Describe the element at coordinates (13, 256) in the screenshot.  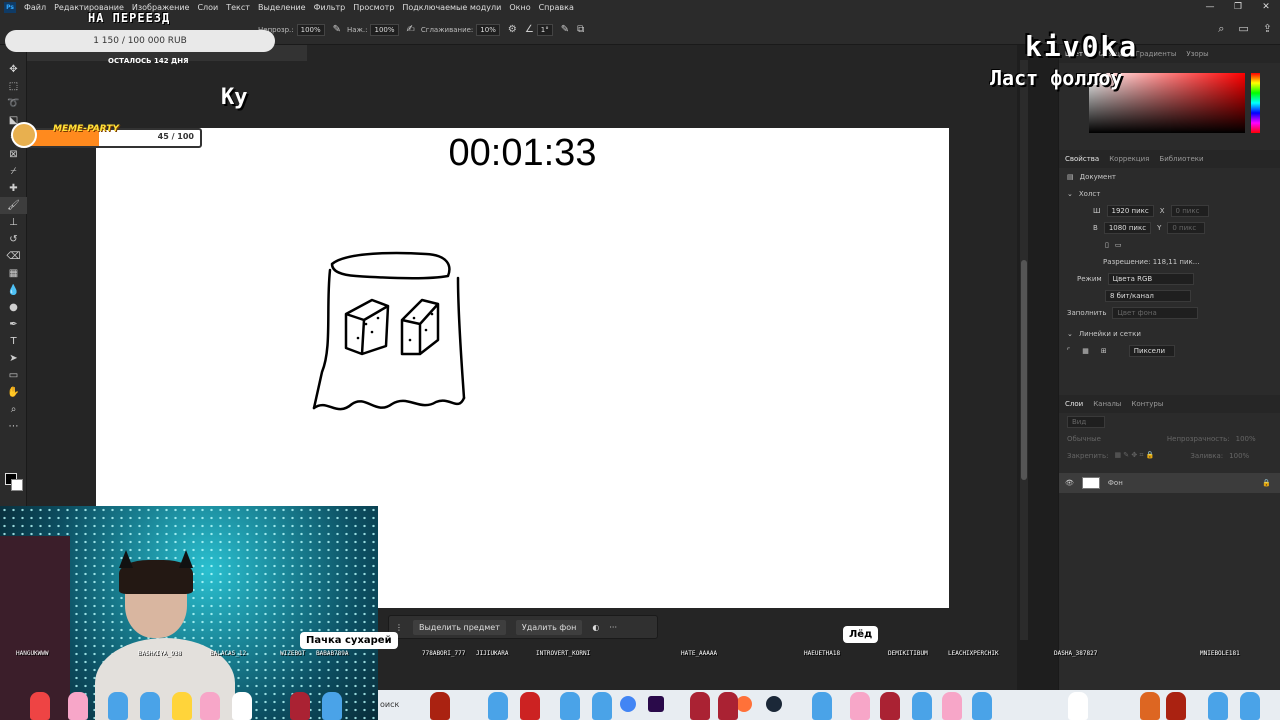
I see `eraser-tool-icon: ⌫` at that location.